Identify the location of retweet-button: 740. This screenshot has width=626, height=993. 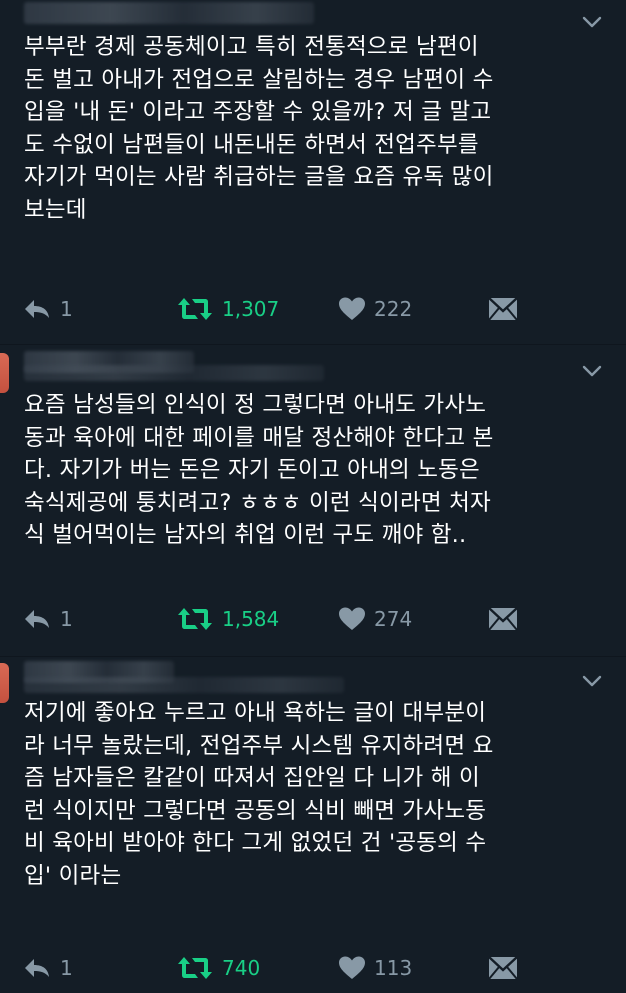
(218, 968).